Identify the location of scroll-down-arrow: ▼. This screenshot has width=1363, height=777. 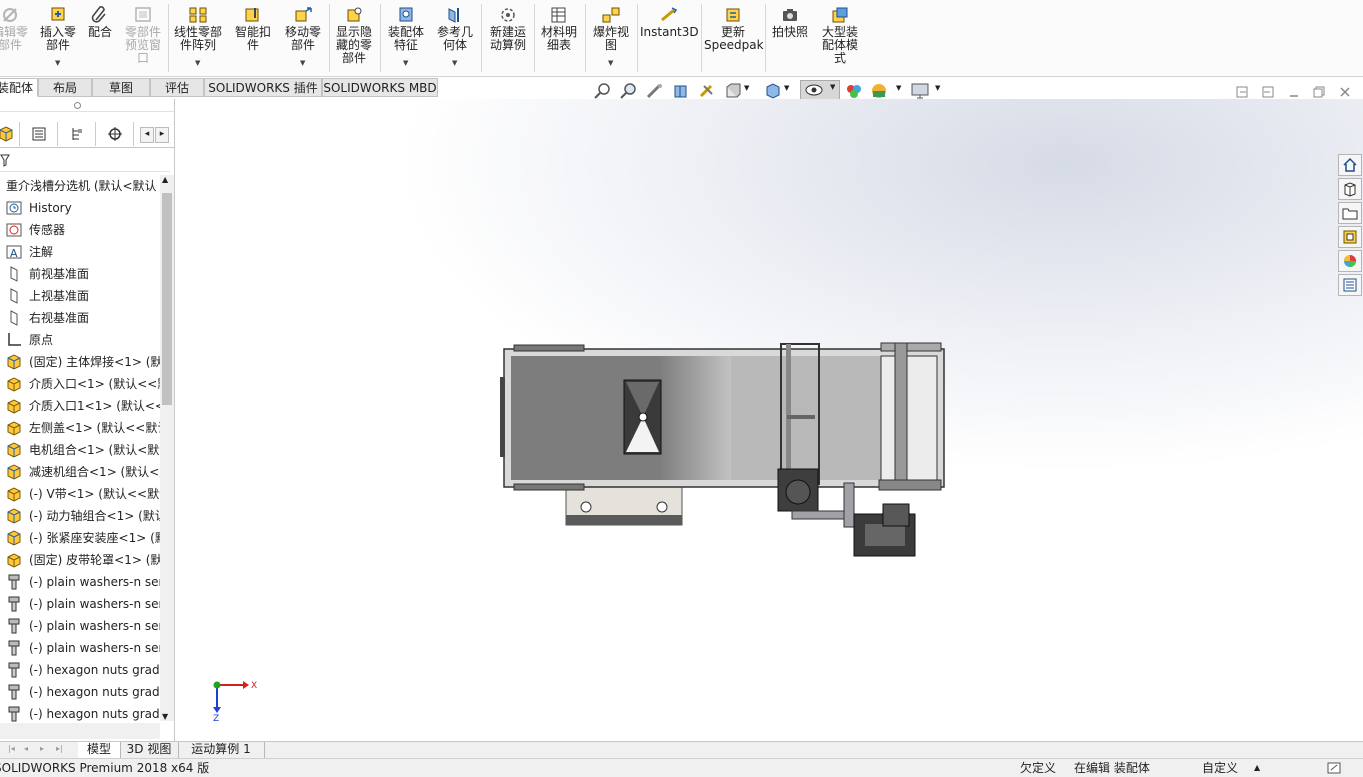
(165, 716).